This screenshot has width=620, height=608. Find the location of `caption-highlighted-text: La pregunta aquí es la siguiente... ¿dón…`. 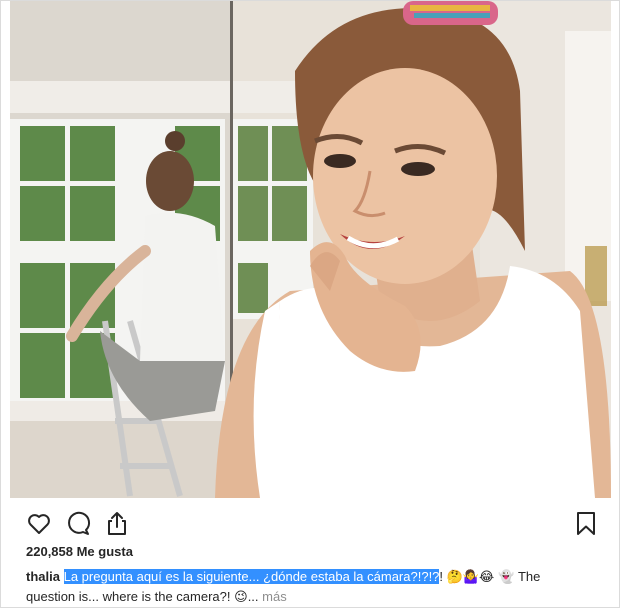

caption-highlighted-text: La pregunta aquí es la siguiente... ¿dón… is located at coordinates (251, 576).